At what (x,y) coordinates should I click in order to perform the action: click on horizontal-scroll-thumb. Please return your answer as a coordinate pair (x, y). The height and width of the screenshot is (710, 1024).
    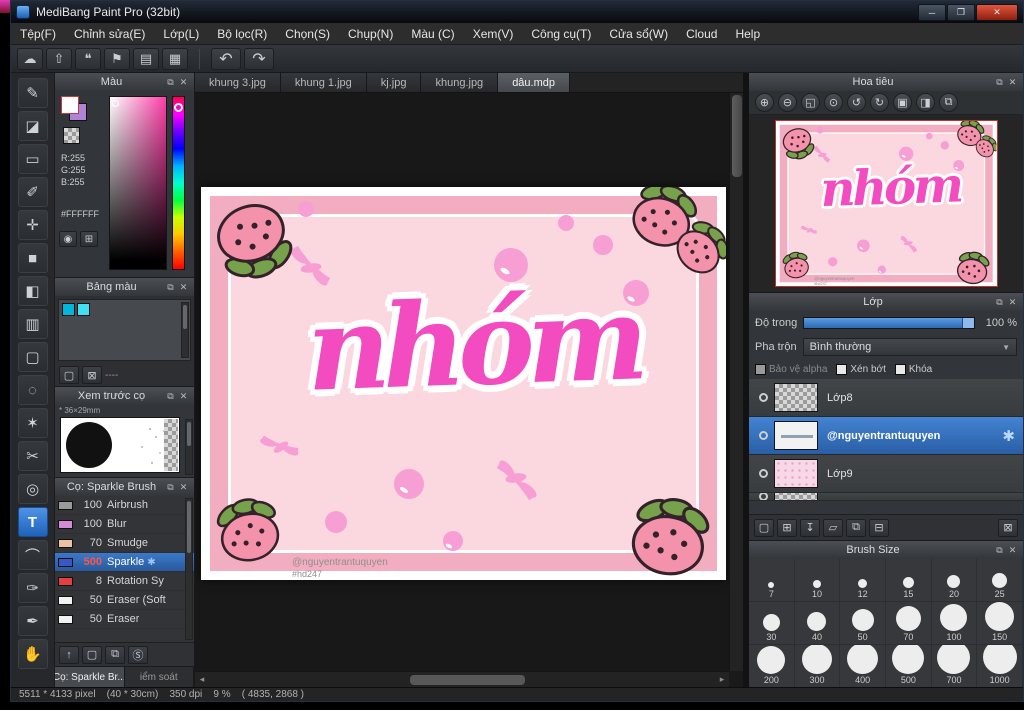
    Looking at the image, I should click on (467, 680).